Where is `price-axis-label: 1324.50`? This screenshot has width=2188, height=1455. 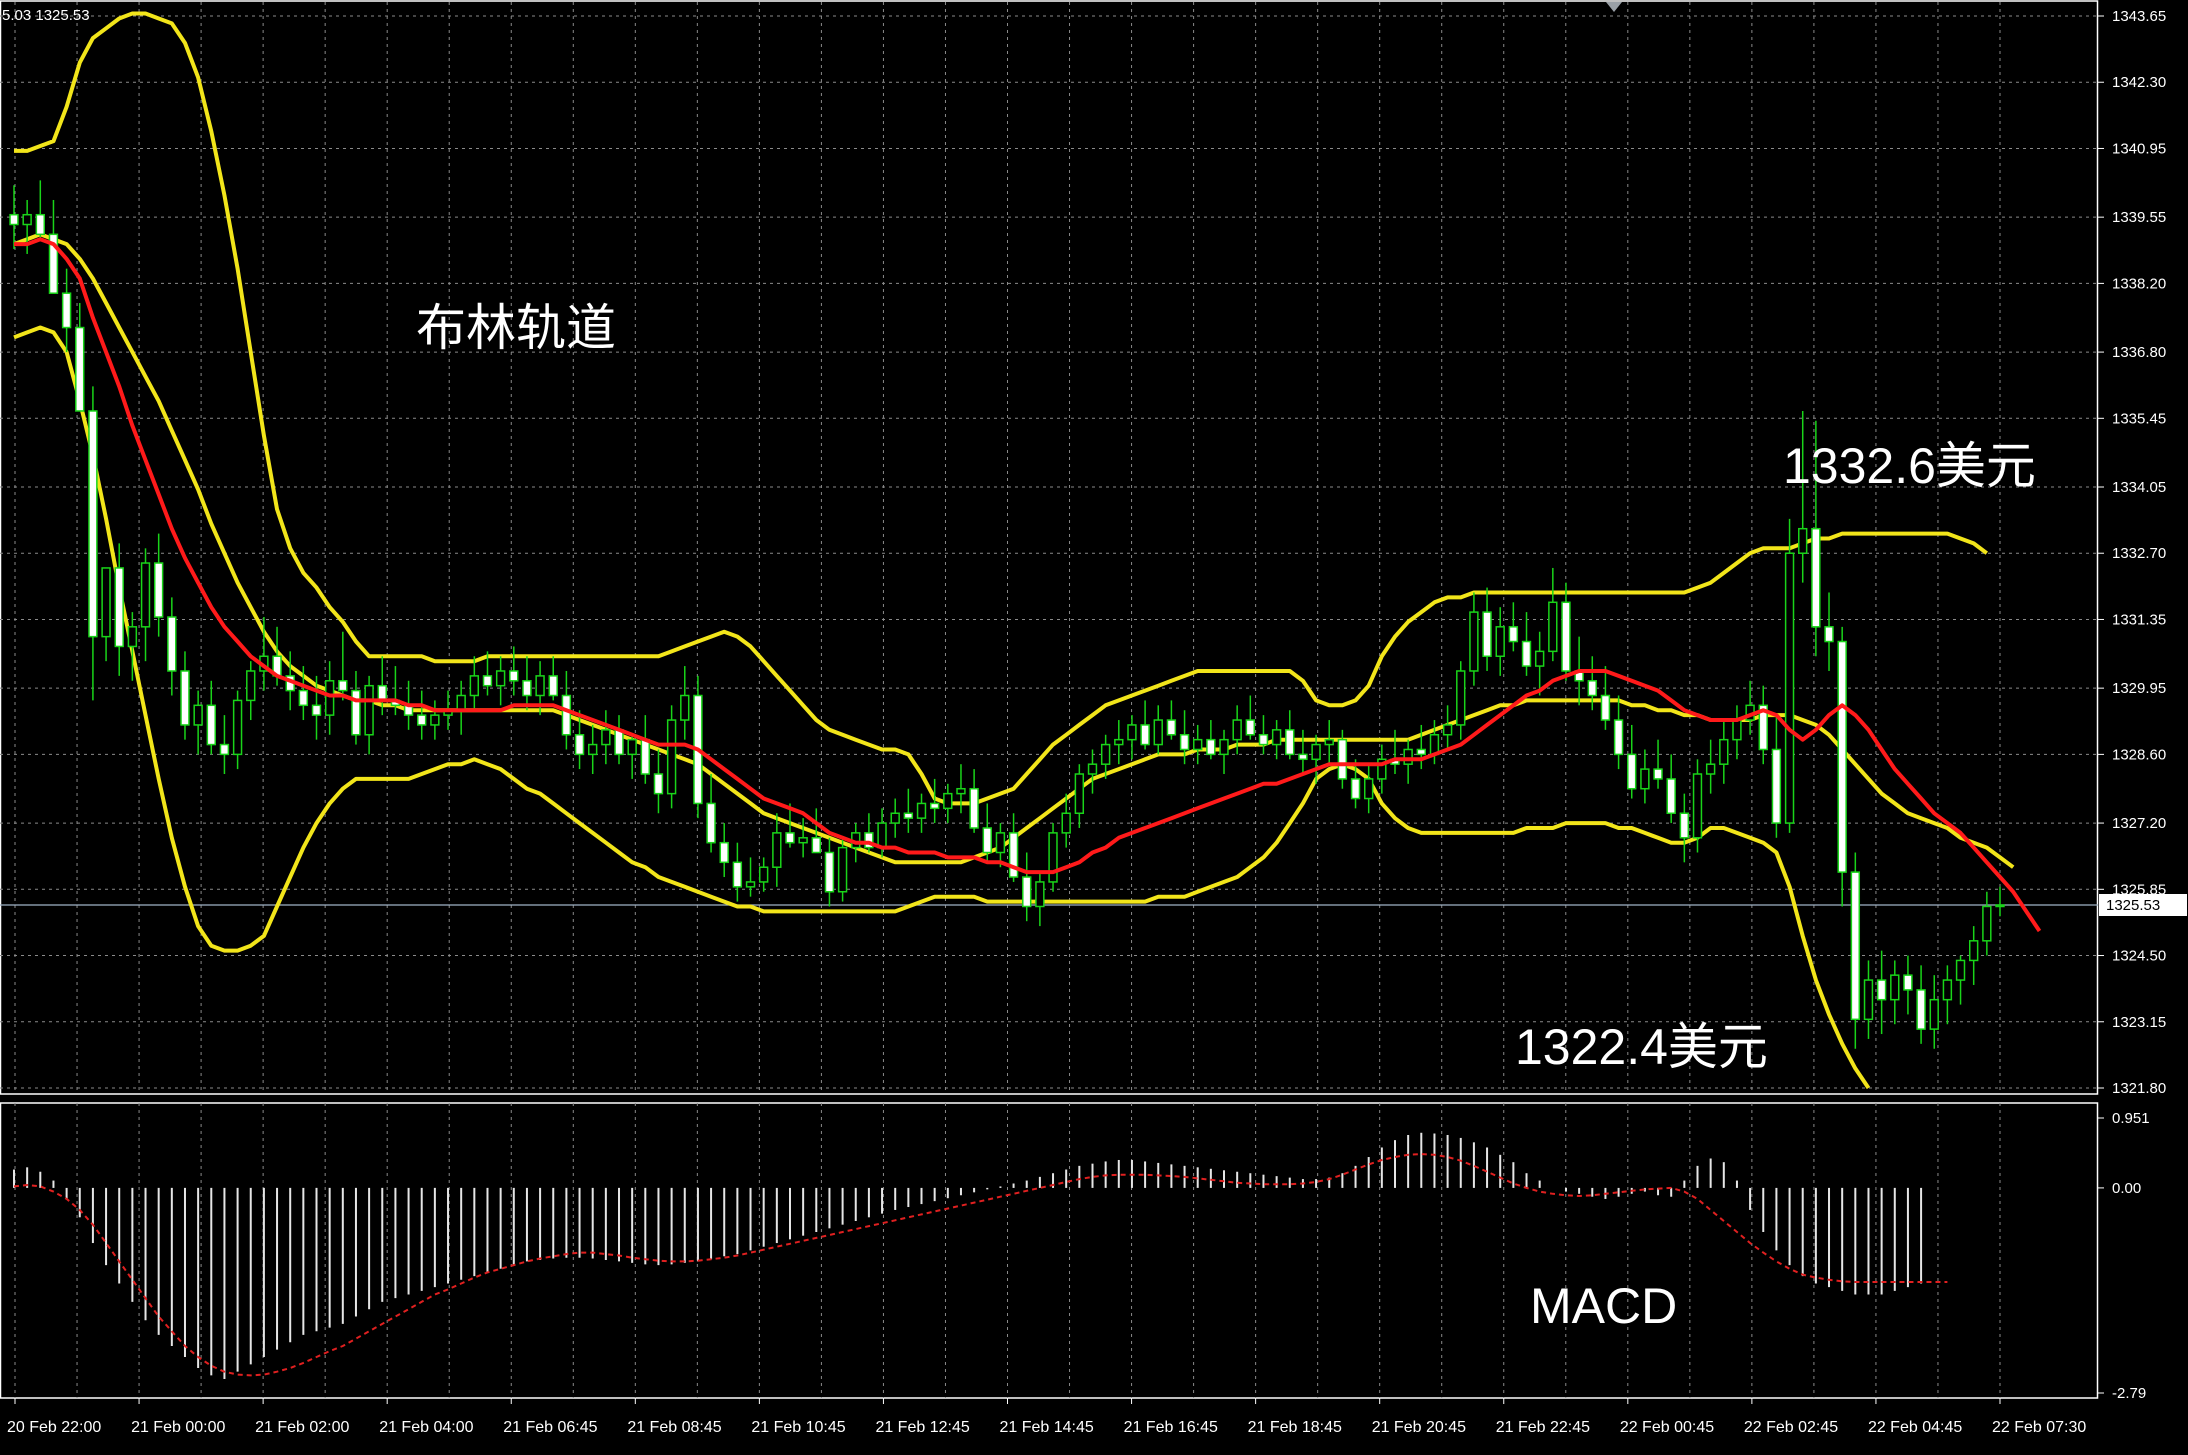 price-axis-label: 1324.50 is located at coordinates (2139, 956).